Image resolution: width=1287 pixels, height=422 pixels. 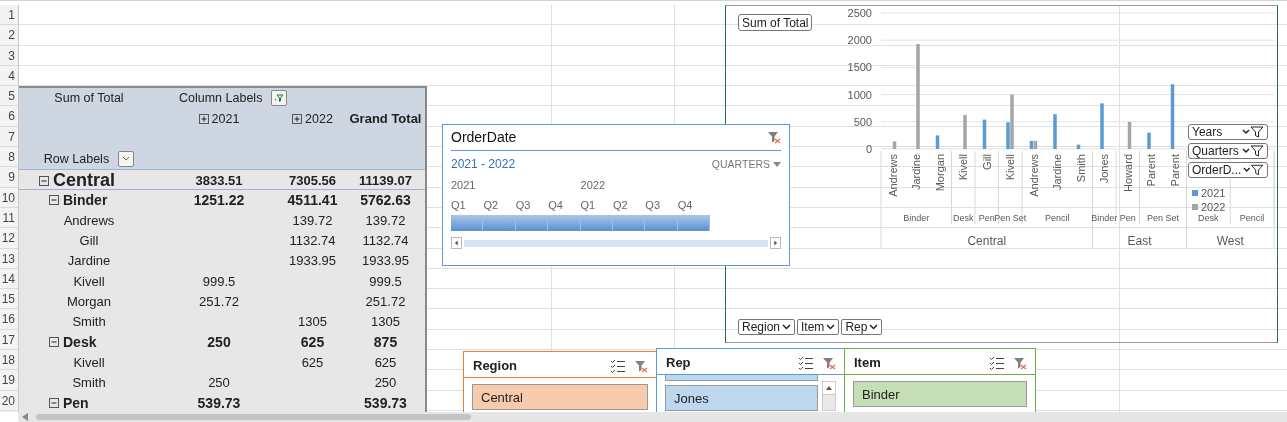 What do you see at coordinates (221, 98) in the screenshot?
I see `column-labels-header: Column Labels` at bounding box center [221, 98].